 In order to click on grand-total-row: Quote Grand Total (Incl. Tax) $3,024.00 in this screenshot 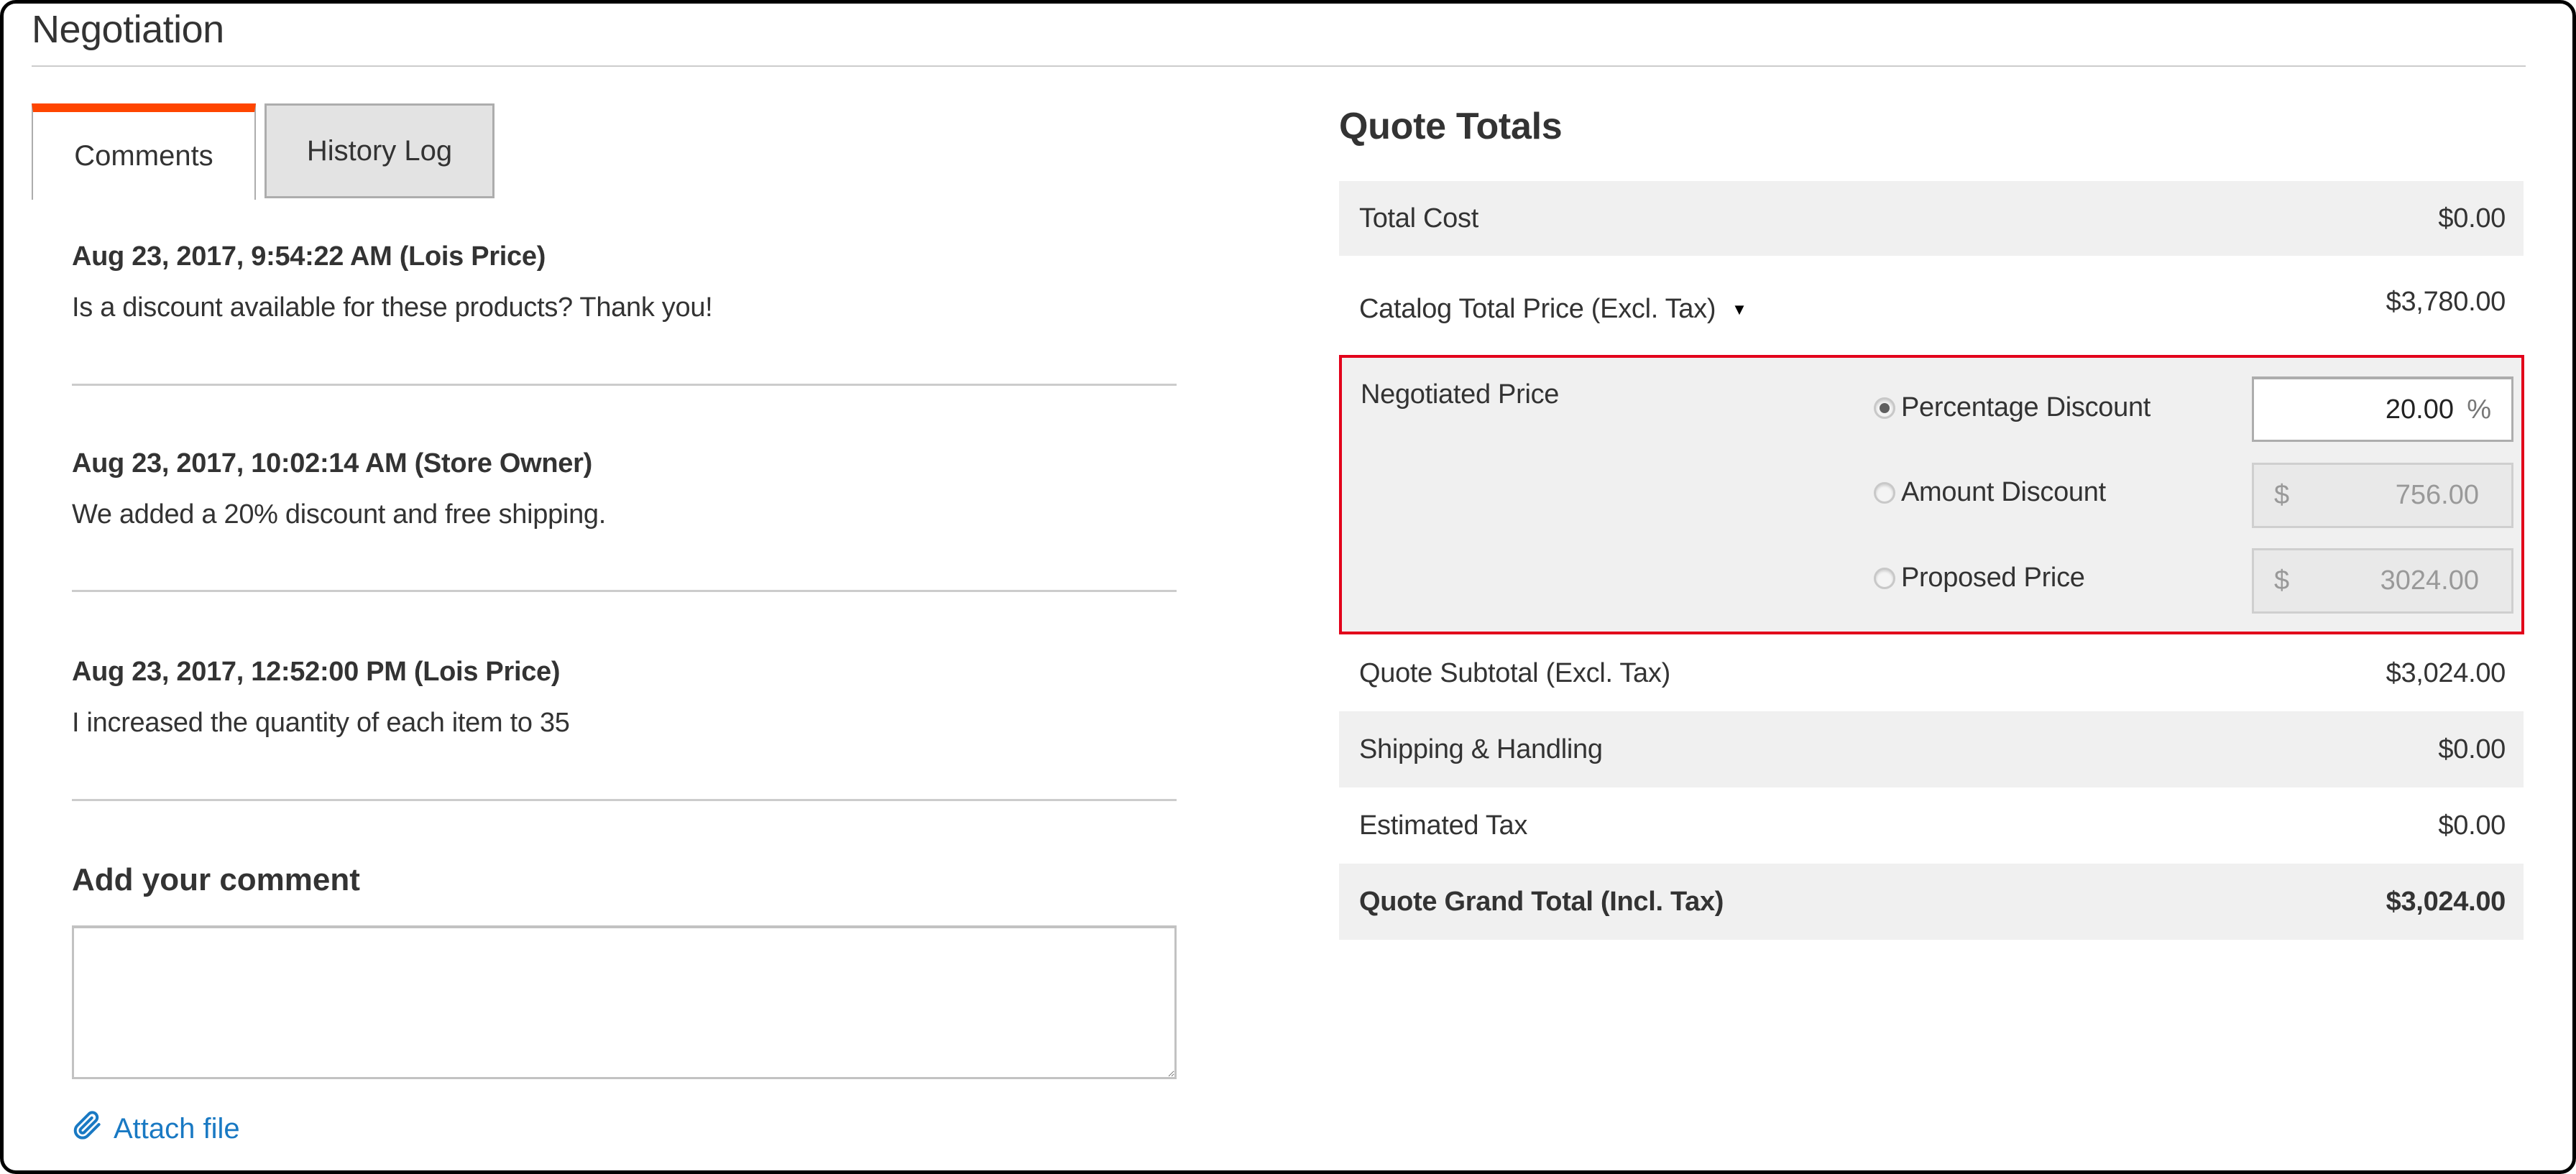, I will do `click(1931, 902)`.